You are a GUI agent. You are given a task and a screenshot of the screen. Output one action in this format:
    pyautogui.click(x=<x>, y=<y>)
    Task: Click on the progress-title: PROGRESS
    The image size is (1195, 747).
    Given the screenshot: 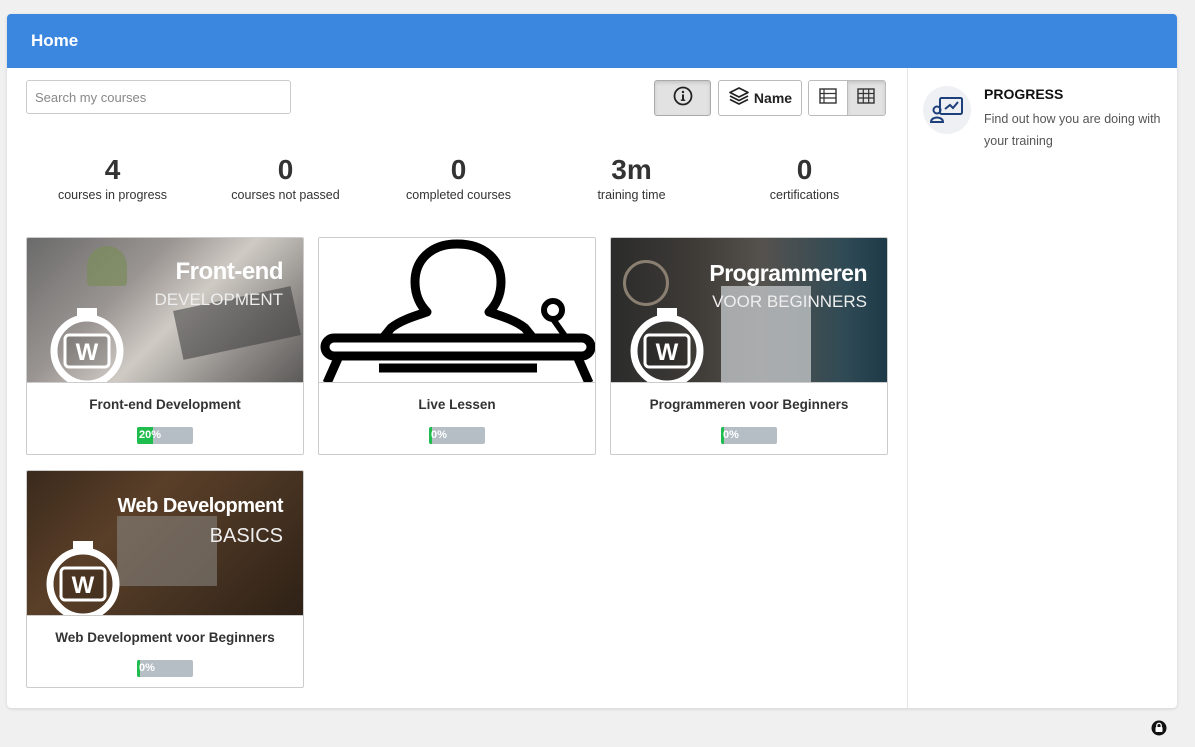 What is the action you would take?
    pyautogui.click(x=1024, y=94)
    